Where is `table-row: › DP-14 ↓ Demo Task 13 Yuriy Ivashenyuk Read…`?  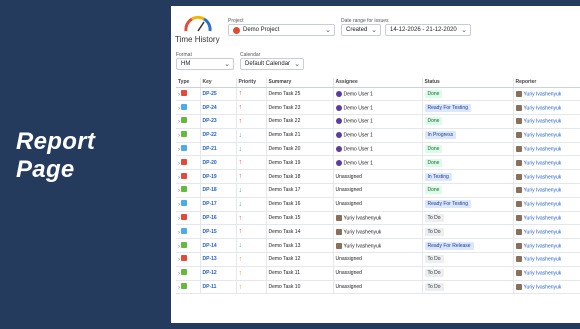
table-row: › DP-14 ↓ Demo Task 13 Yuriy Ivashenyuk Read… is located at coordinates (378, 246).